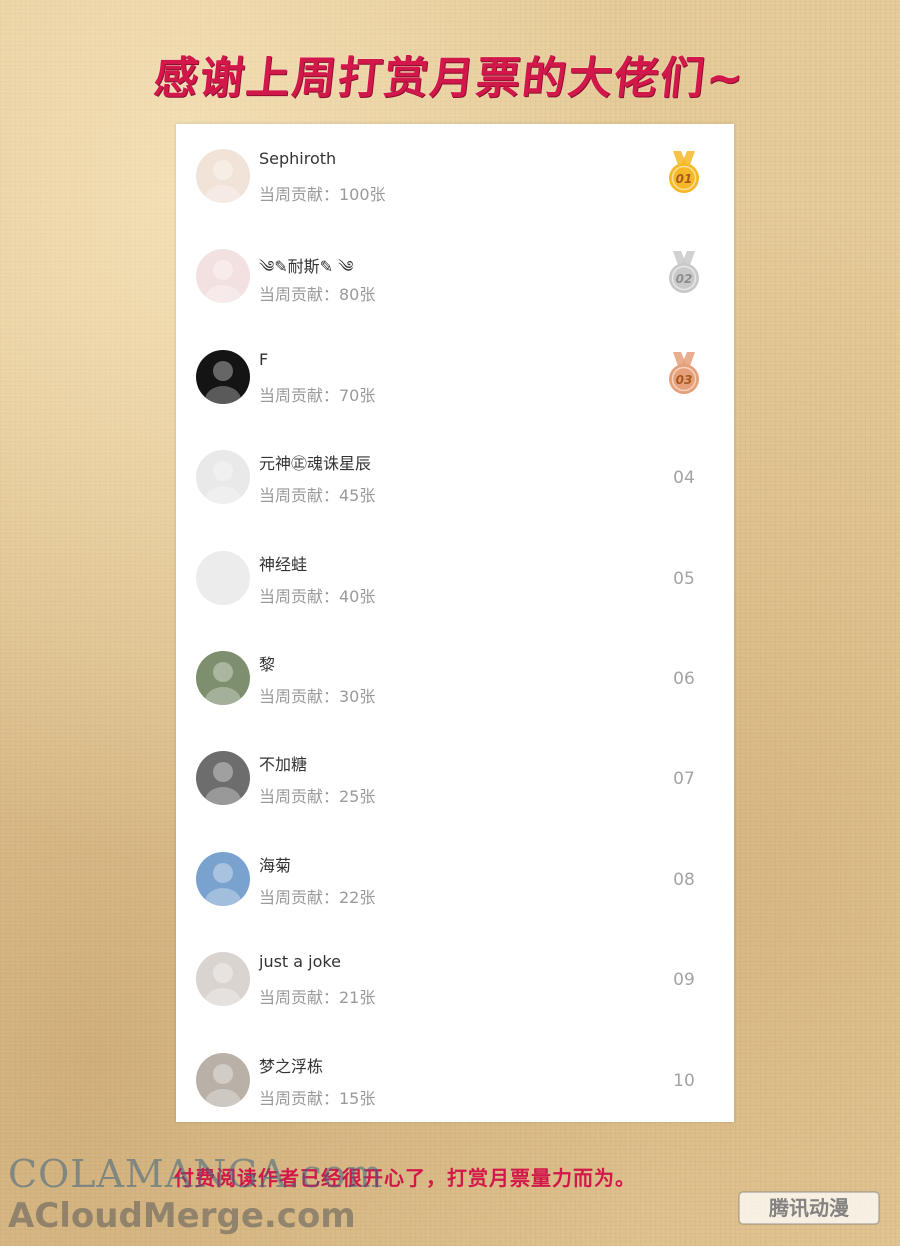 Image resolution: width=900 pixels, height=1246 pixels. I want to click on page-title: 感谢上周打赏月票的大佬们~, so click(449, 78).